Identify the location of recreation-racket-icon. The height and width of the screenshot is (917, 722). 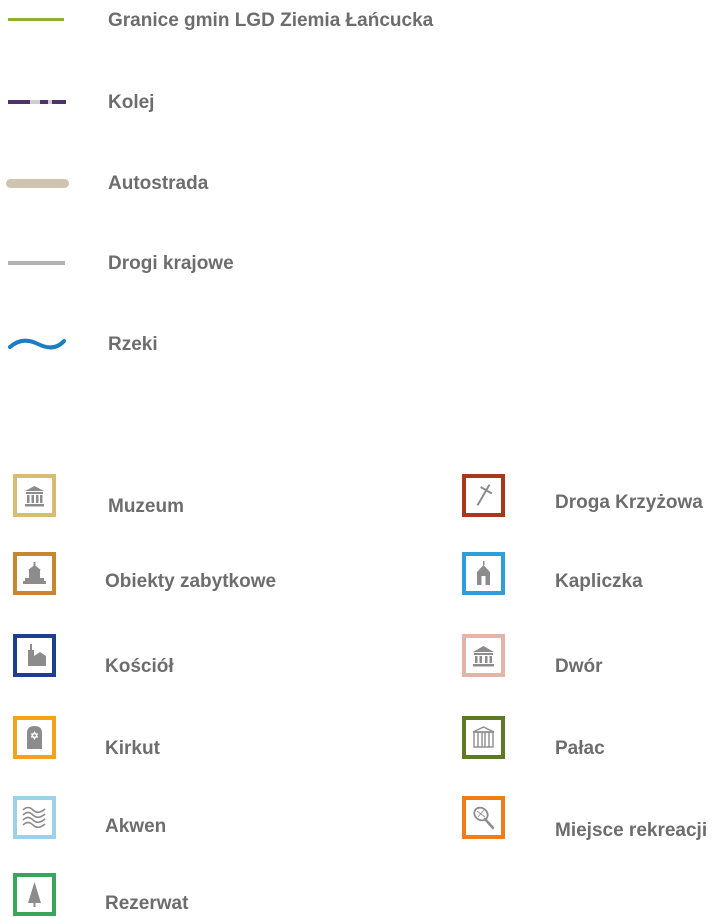
(483, 817).